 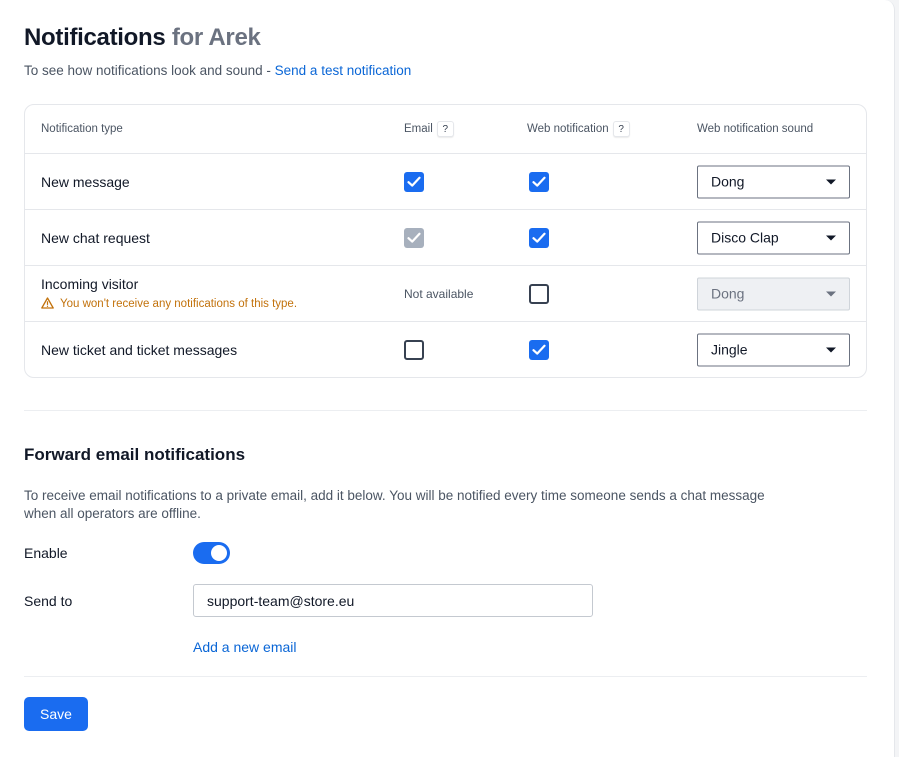 I want to click on toggle-knob, so click(x=219, y=553).